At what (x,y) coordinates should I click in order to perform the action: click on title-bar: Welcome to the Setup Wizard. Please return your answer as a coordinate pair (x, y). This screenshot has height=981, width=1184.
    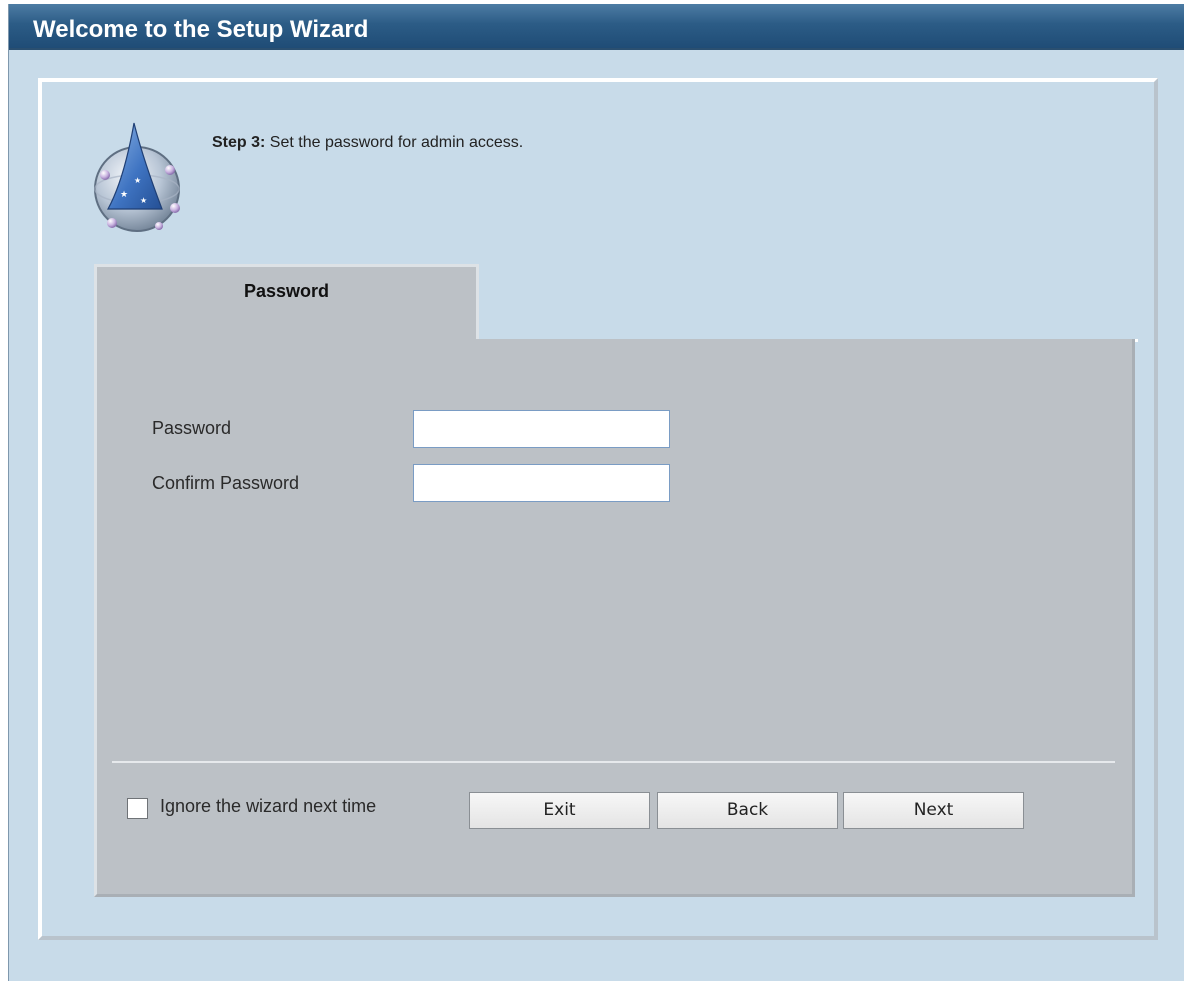
    Looking at the image, I should click on (596, 27).